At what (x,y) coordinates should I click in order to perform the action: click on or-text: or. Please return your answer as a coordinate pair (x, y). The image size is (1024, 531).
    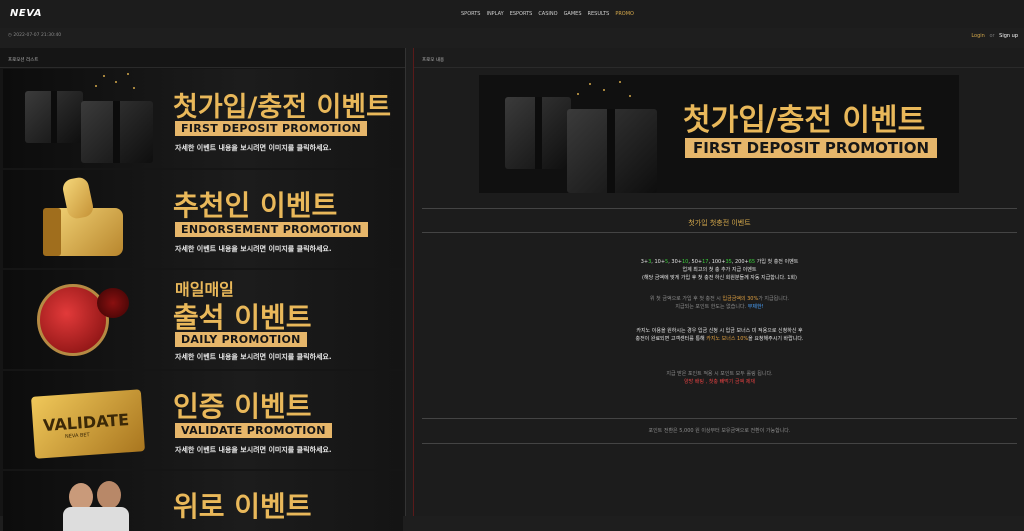
    Looking at the image, I should click on (992, 36).